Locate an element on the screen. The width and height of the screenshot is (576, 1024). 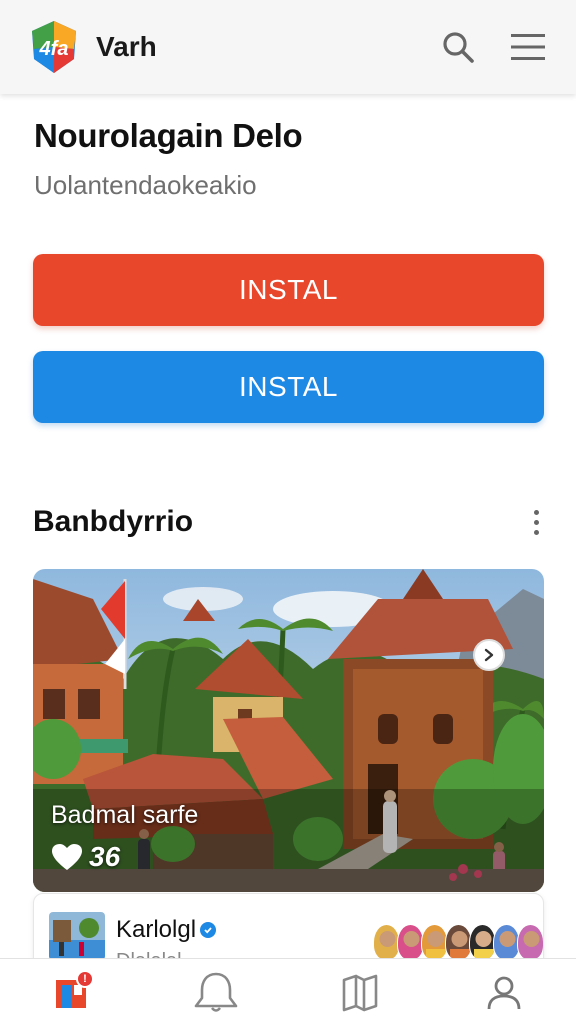
heart-icon is located at coordinates (67, 857).